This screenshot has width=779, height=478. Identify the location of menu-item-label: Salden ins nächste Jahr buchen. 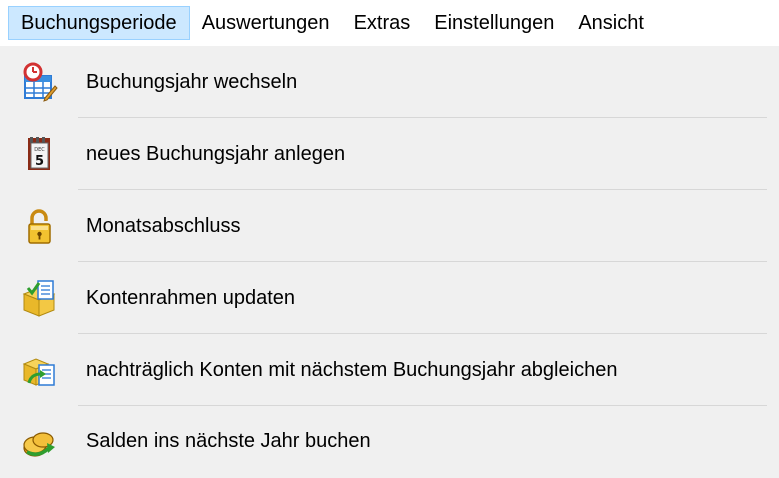
(228, 441).